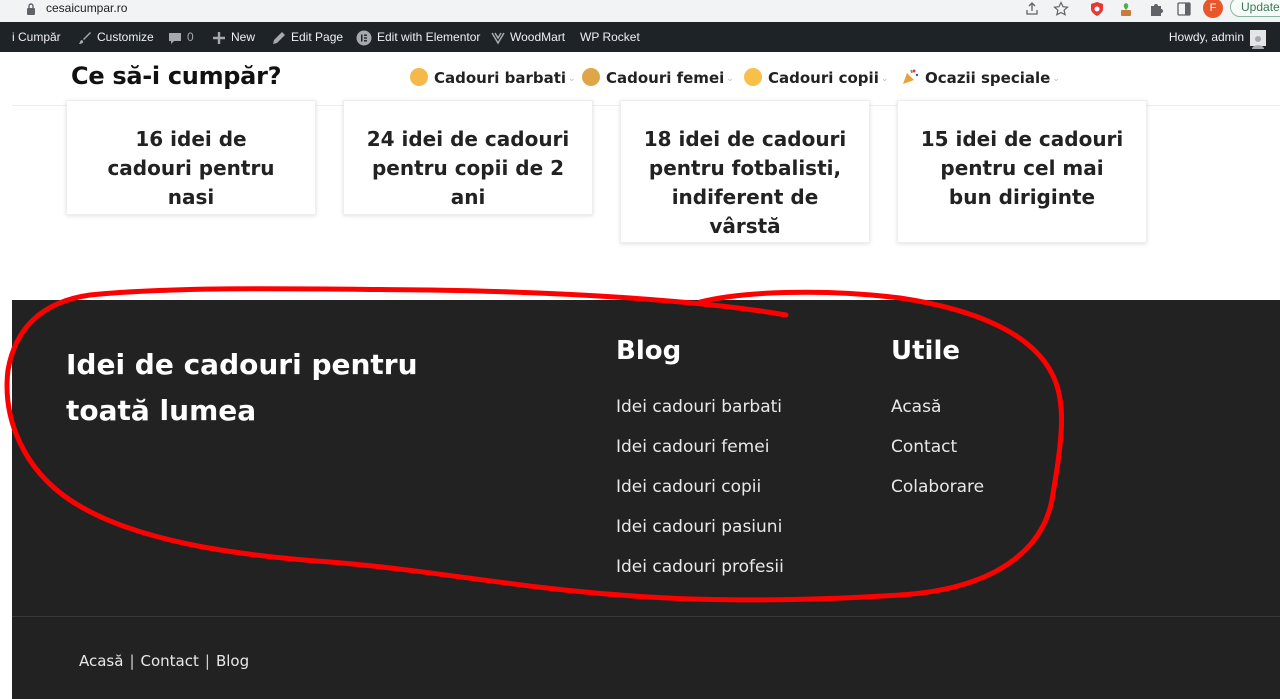 Image resolution: width=1280 pixels, height=699 pixels. Describe the element at coordinates (31, 9) in the screenshot. I see `lock-icon` at that location.